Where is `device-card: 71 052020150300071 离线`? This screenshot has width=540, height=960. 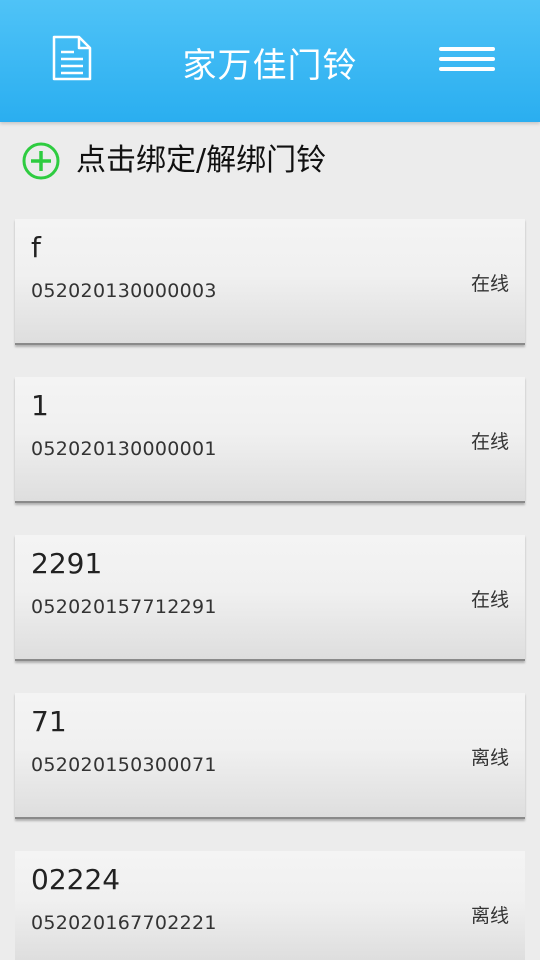 device-card: 71 052020150300071 离线 is located at coordinates (270, 756).